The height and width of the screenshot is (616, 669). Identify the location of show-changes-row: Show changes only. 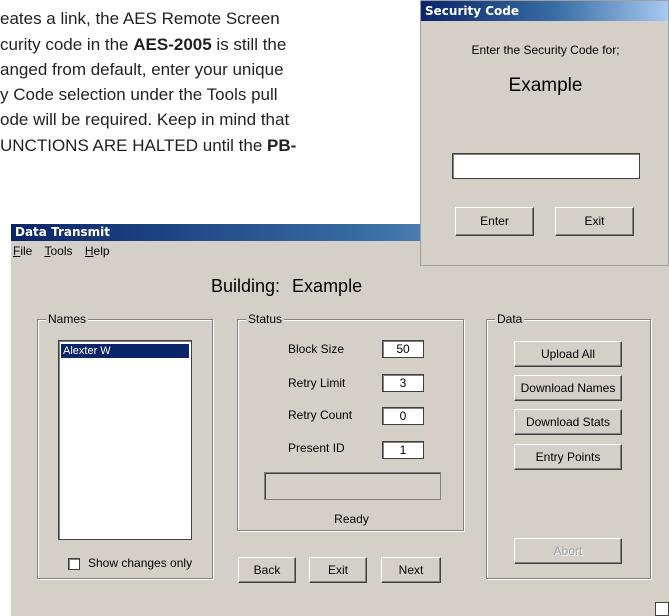
(130, 563).